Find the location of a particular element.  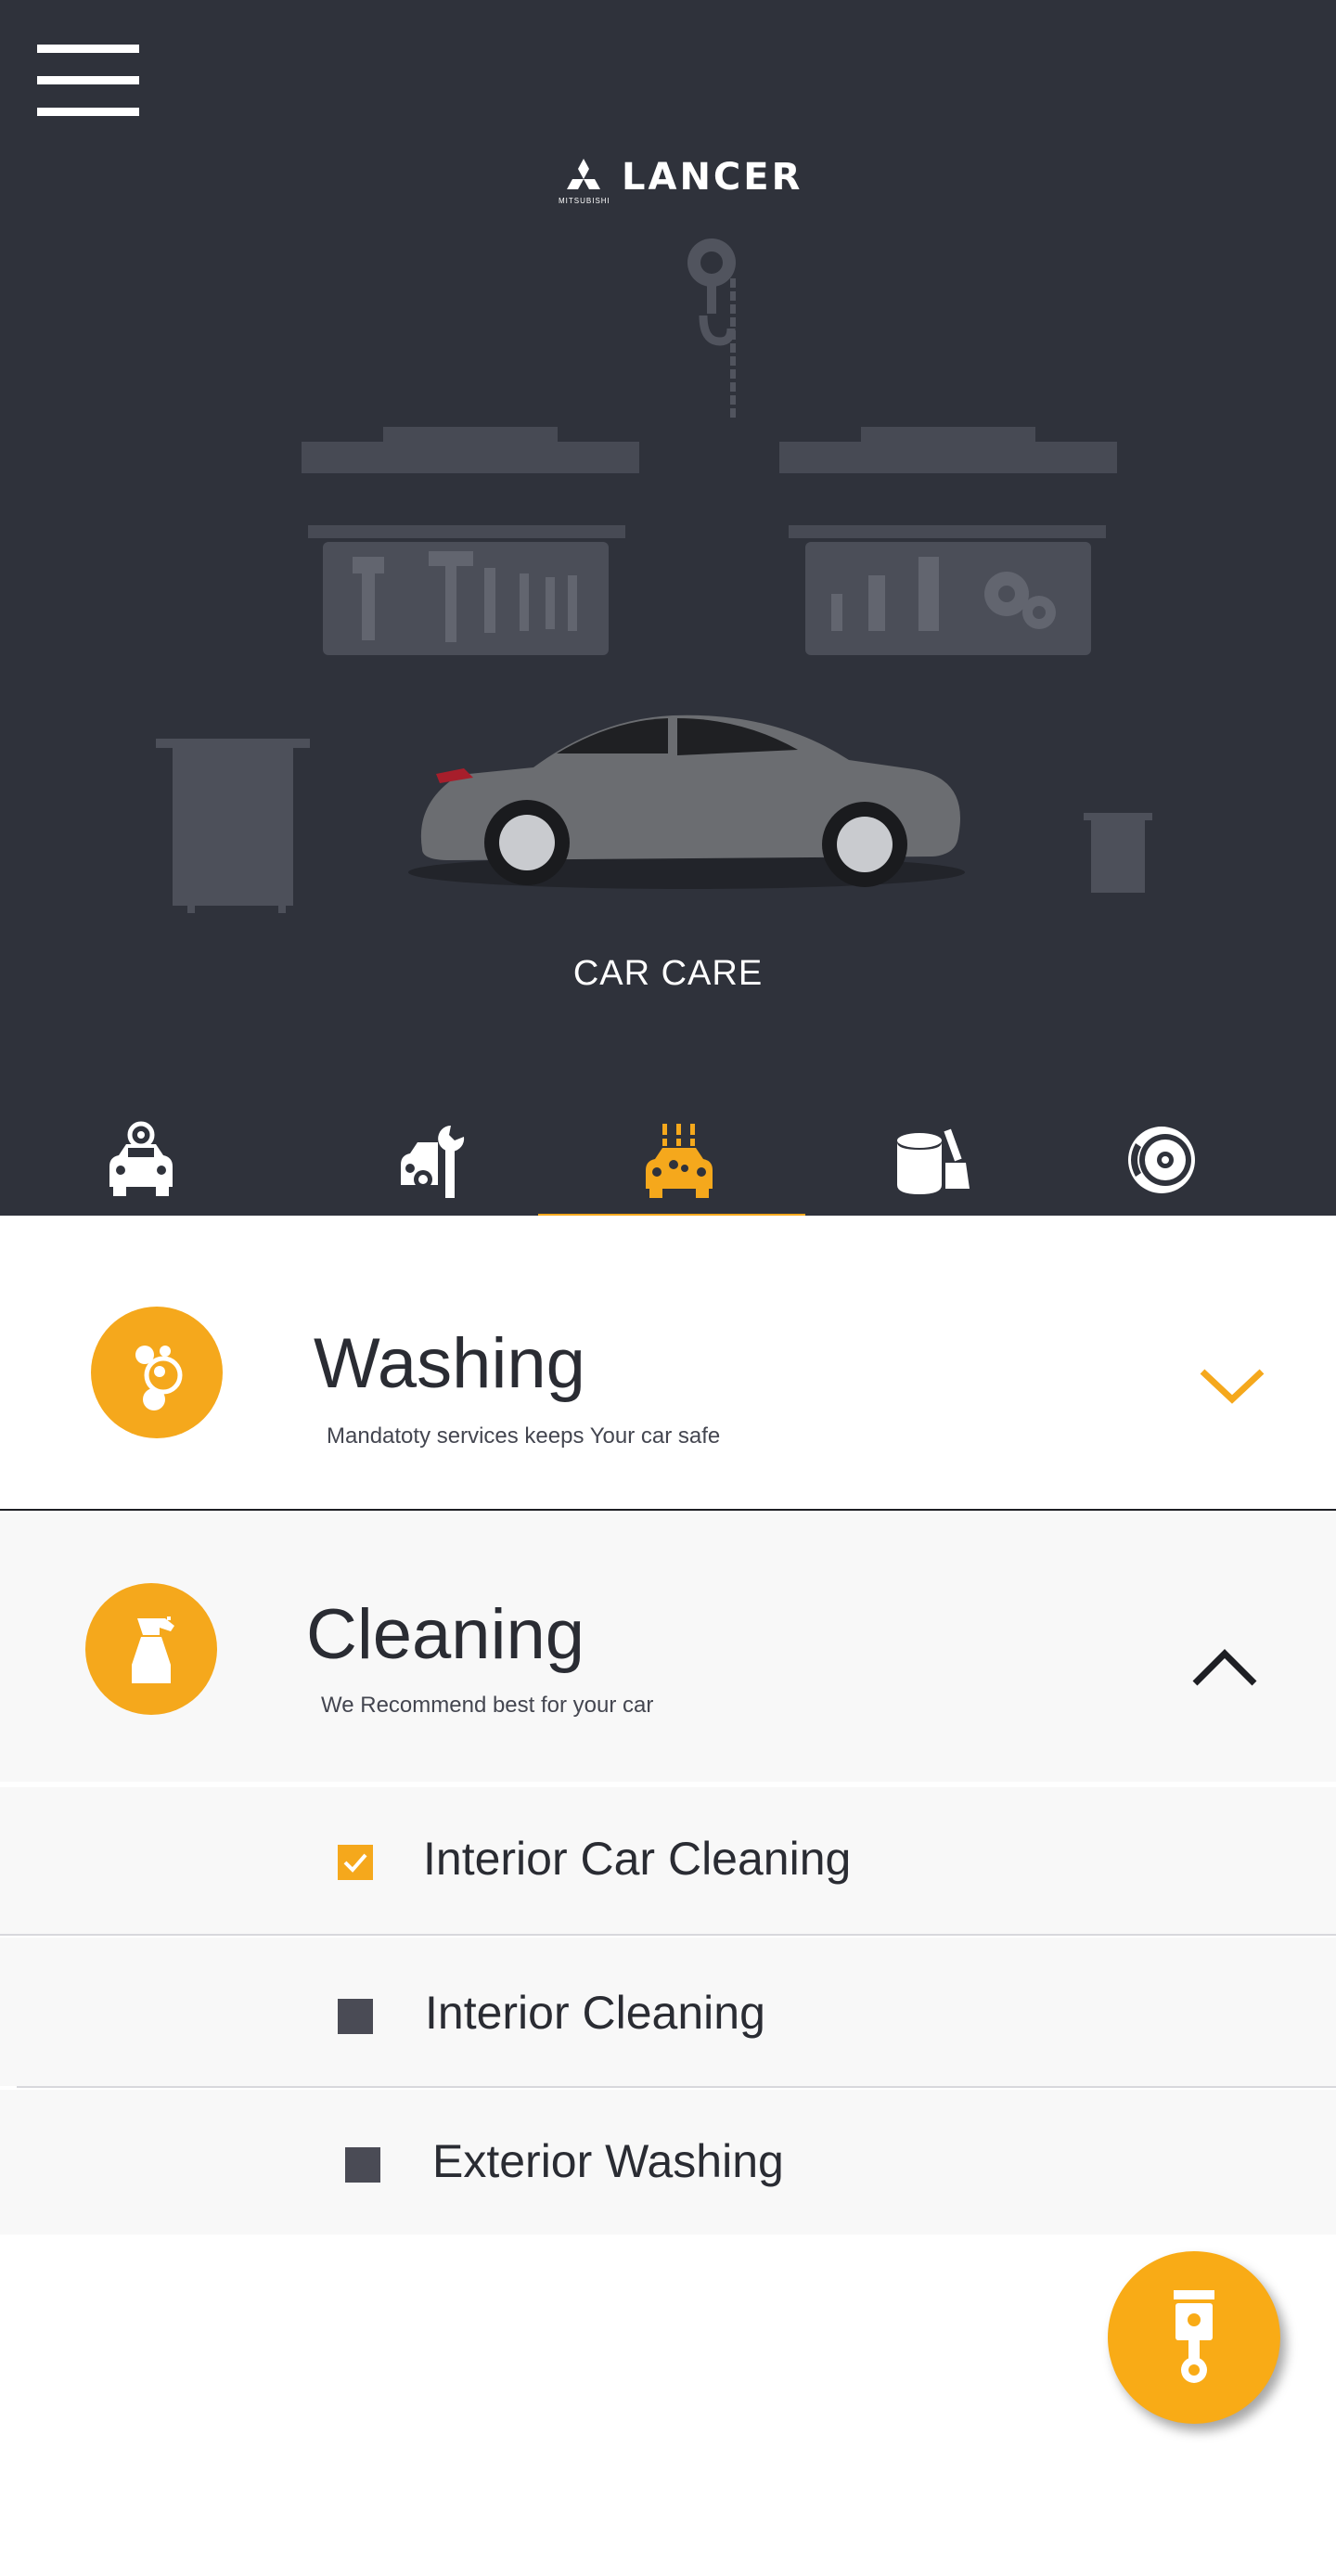

spray-bottle-icon is located at coordinates (153, 1649).